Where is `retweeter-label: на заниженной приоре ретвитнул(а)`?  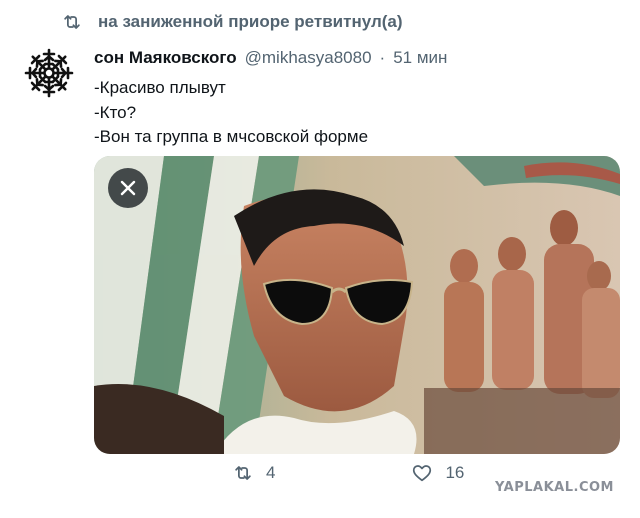
retweeter-label: на заниженной приоре ретвитнул(а) is located at coordinates (250, 22).